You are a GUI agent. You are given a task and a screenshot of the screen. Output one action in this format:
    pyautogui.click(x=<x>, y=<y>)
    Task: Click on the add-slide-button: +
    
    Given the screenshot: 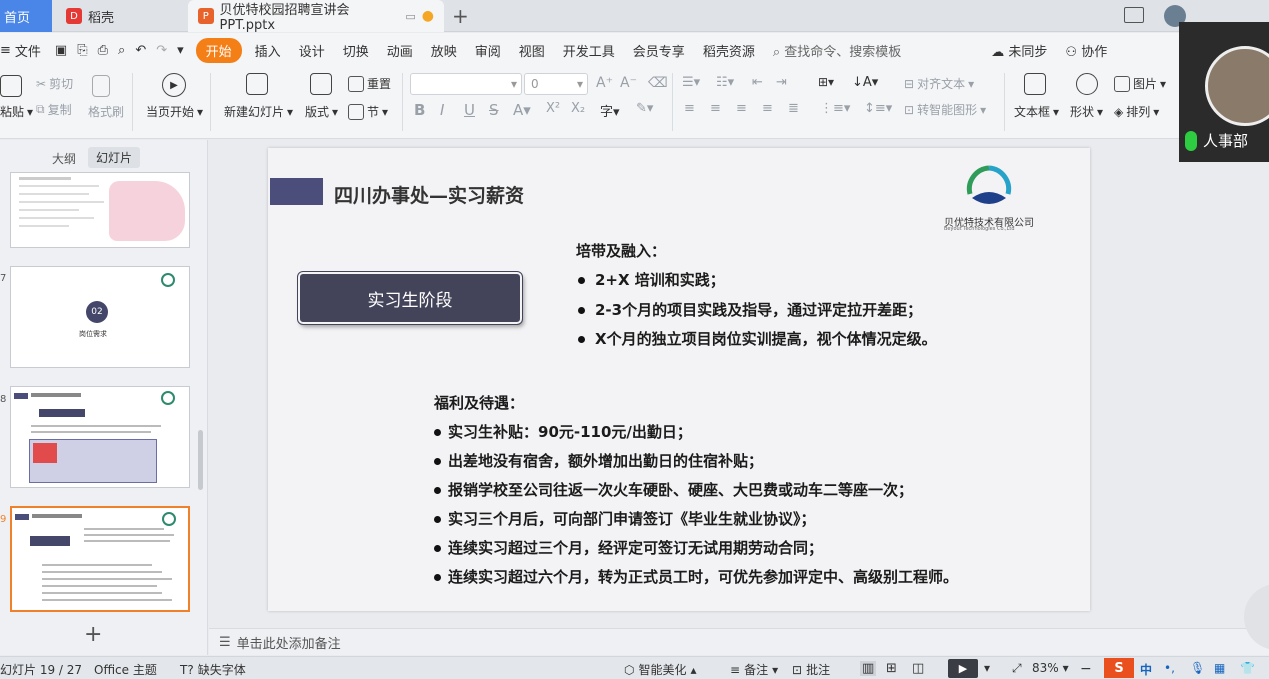 What is the action you would take?
    pyautogui.click(x=93, y=634)
    